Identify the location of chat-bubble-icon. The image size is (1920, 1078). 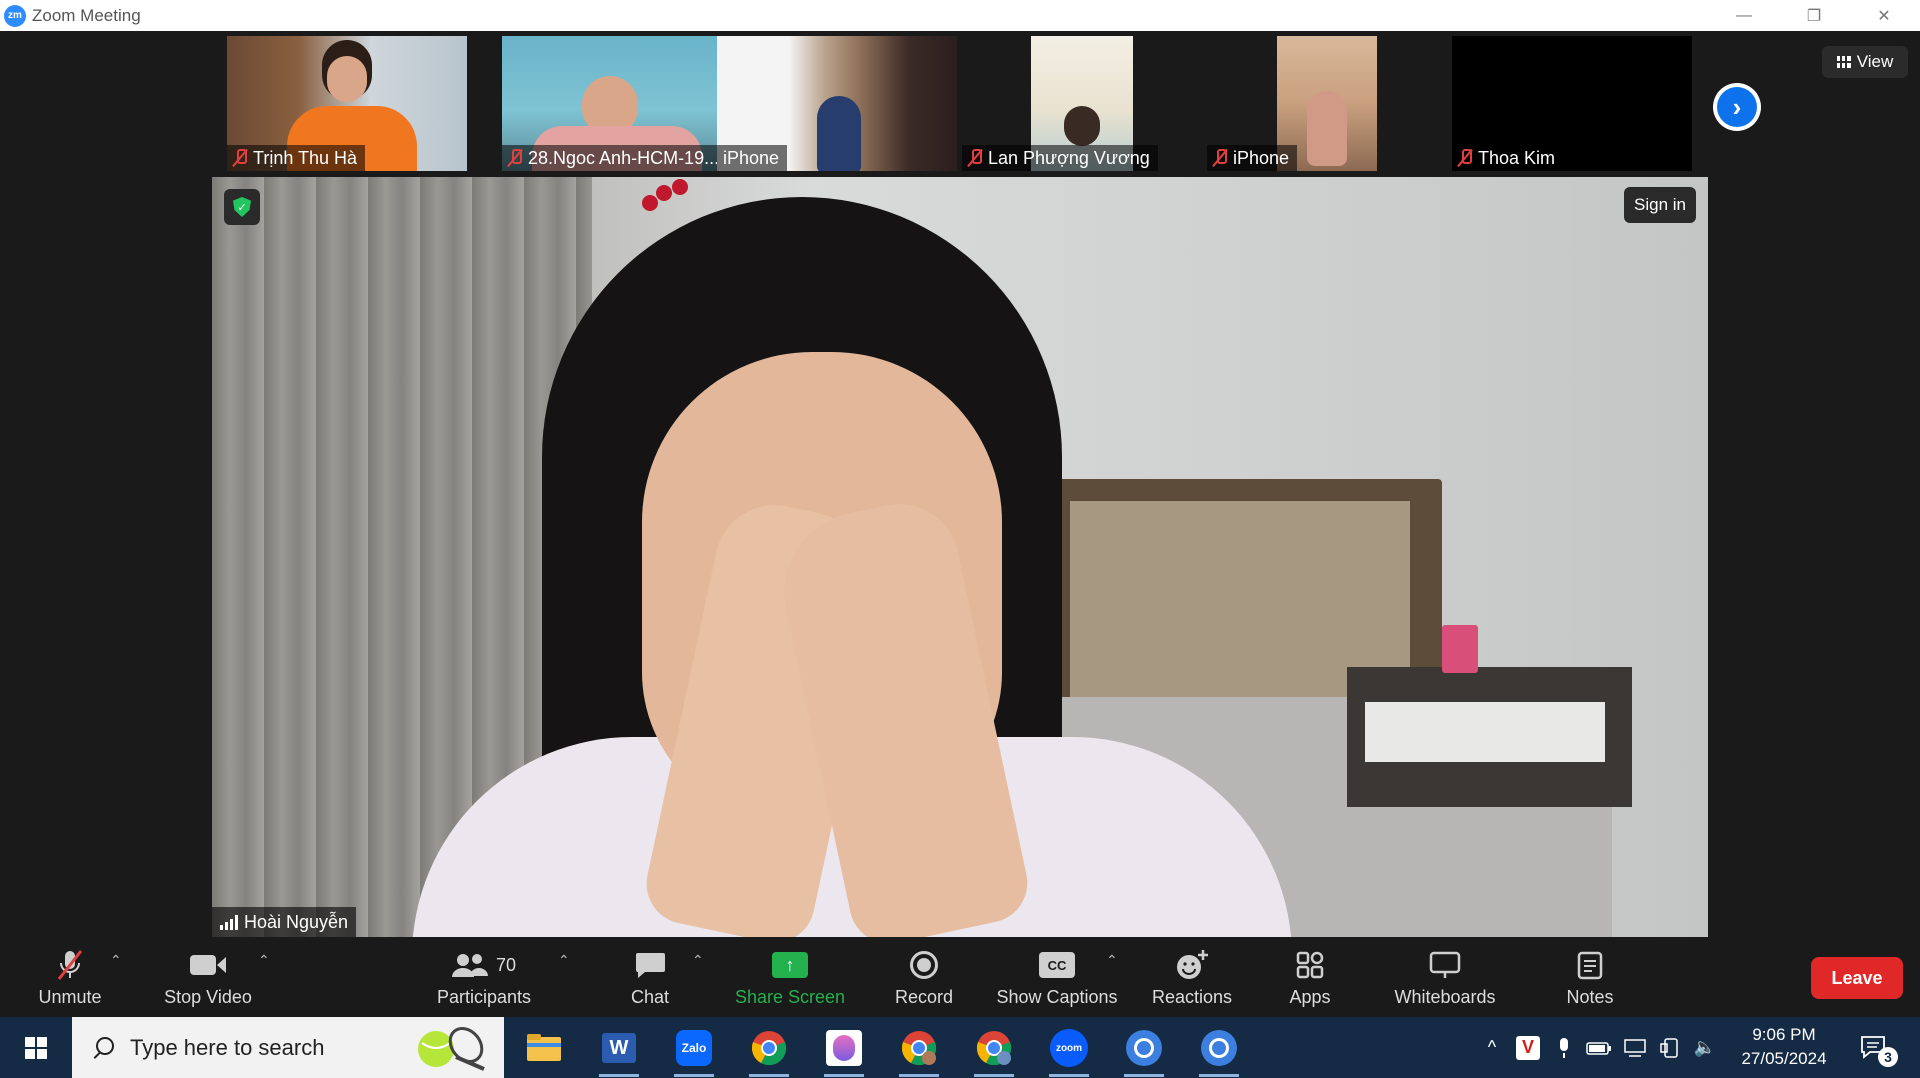
(650, 965).